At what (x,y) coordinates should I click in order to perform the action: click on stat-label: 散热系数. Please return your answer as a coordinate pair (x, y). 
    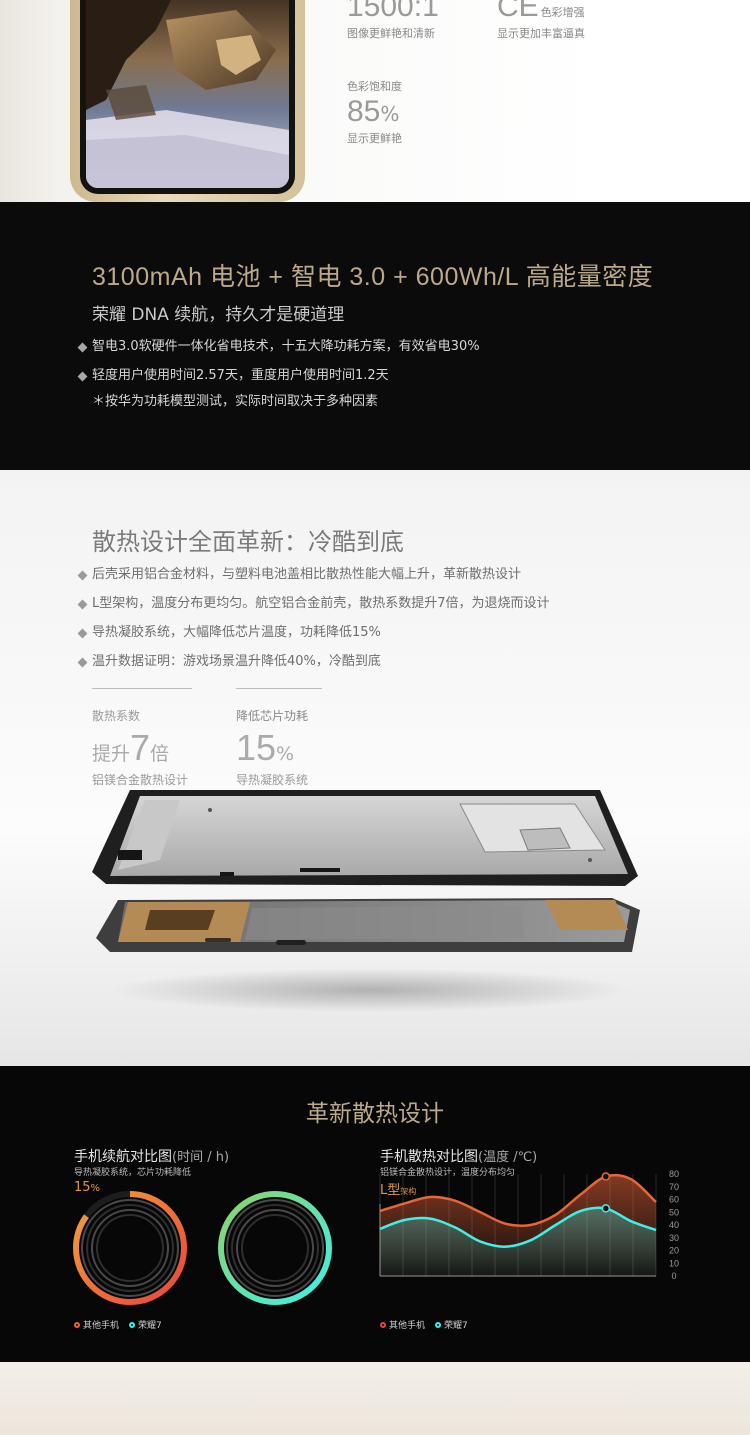
    Looking at the image, I should click on (116, 716).